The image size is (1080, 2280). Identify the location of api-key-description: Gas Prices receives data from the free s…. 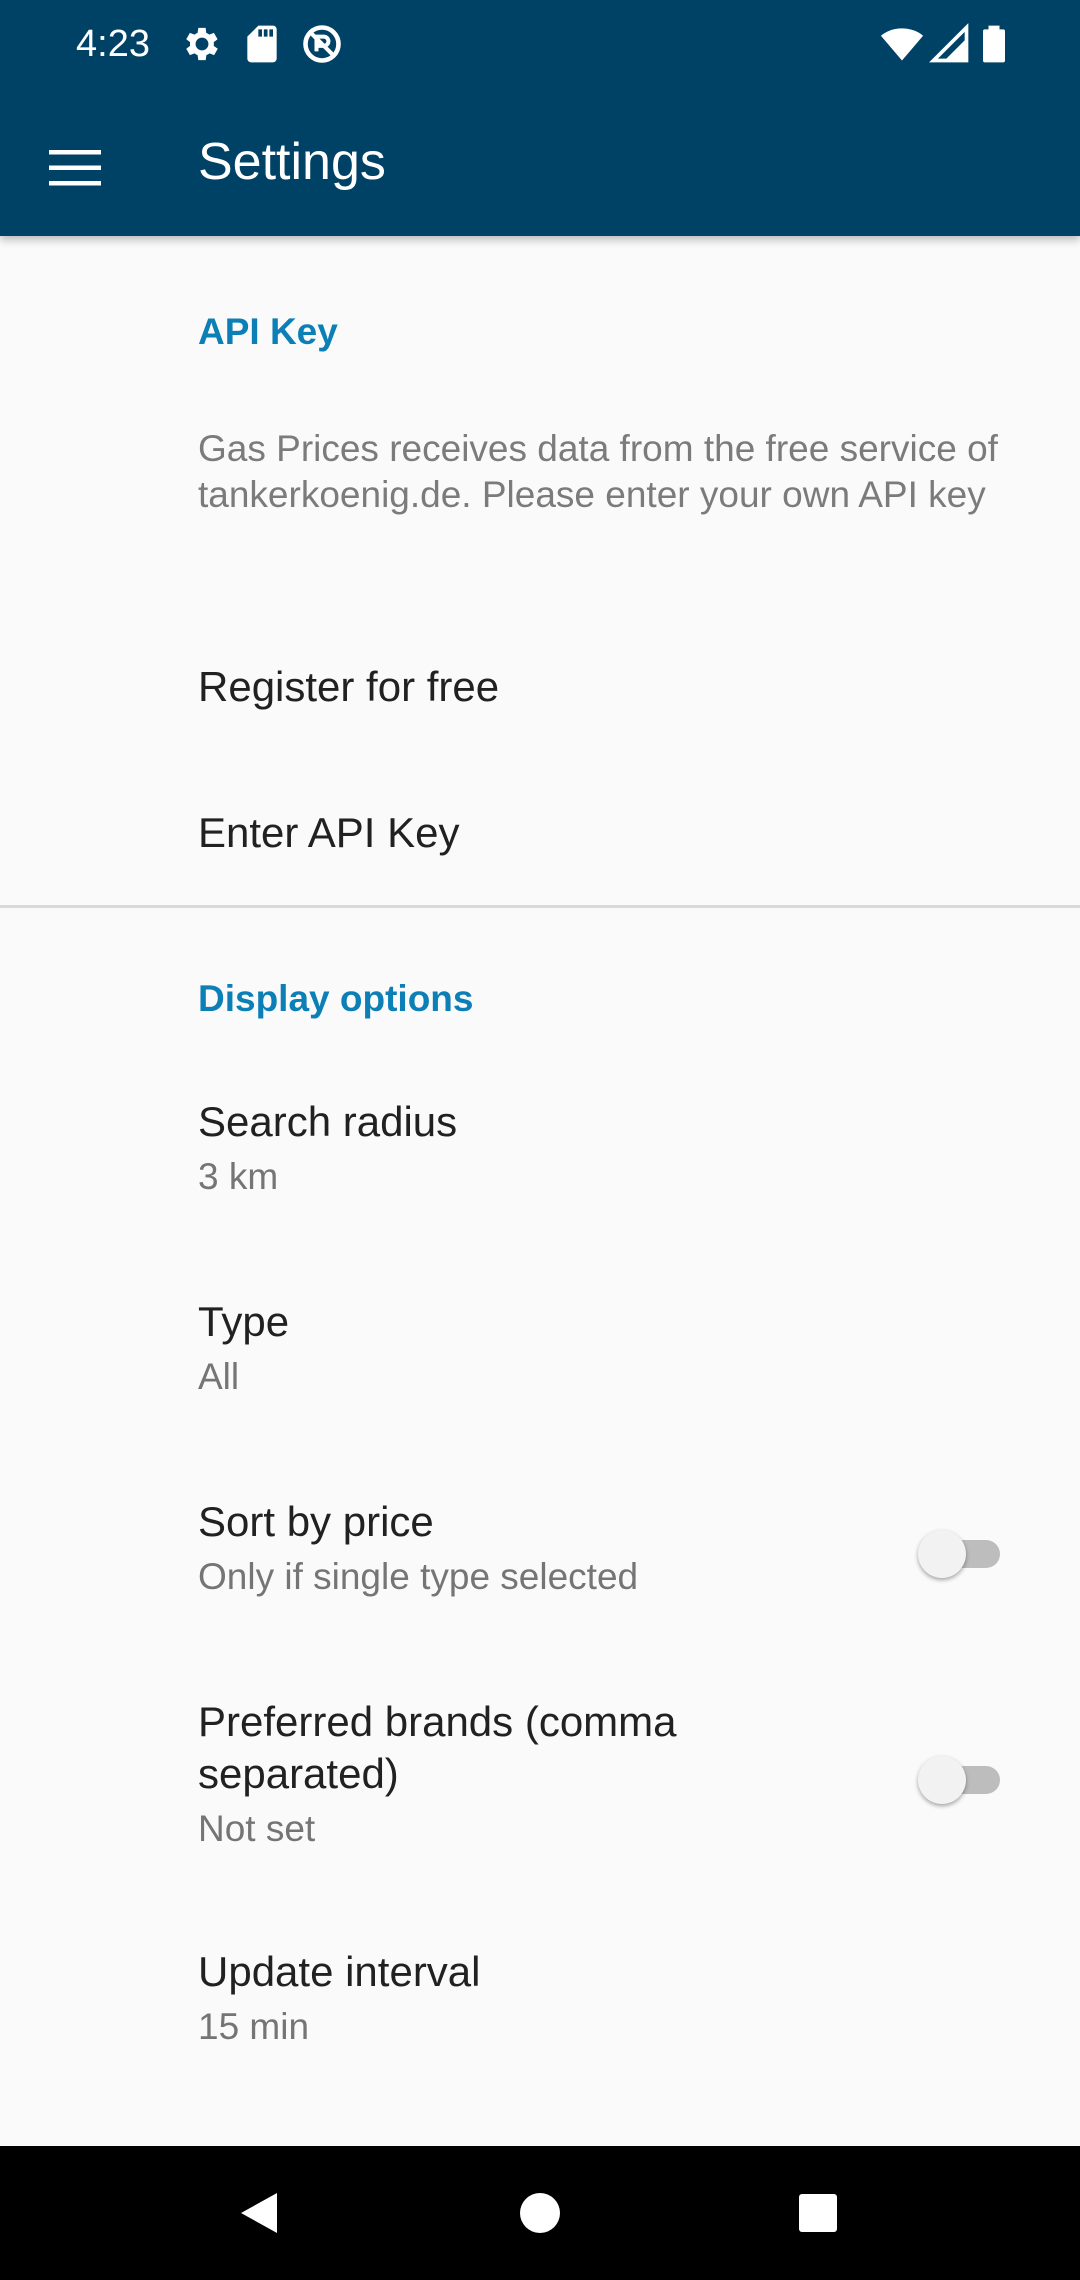
(598, 471).